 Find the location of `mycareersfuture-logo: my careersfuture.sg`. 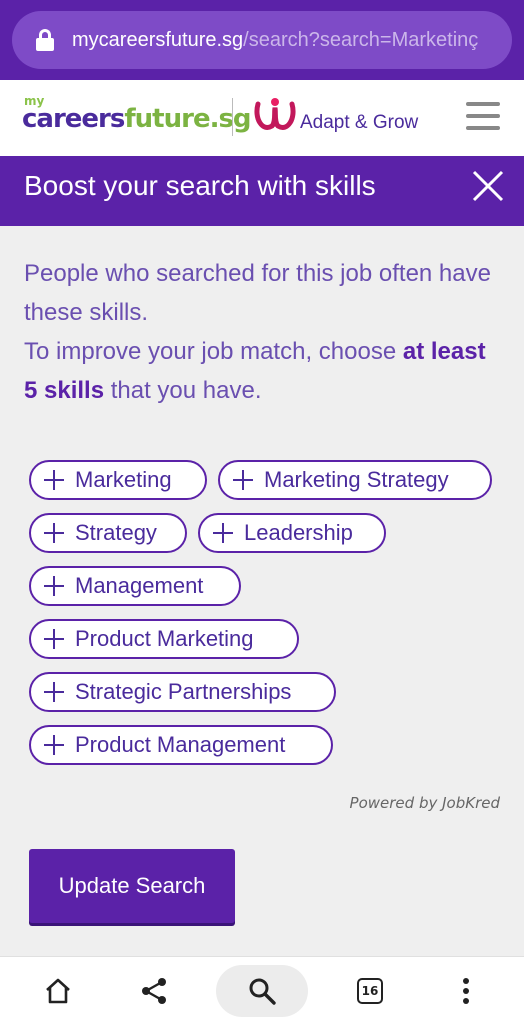

mycareersfuture-logo: my careersfuture.sg is located at coordinates (137, 119).